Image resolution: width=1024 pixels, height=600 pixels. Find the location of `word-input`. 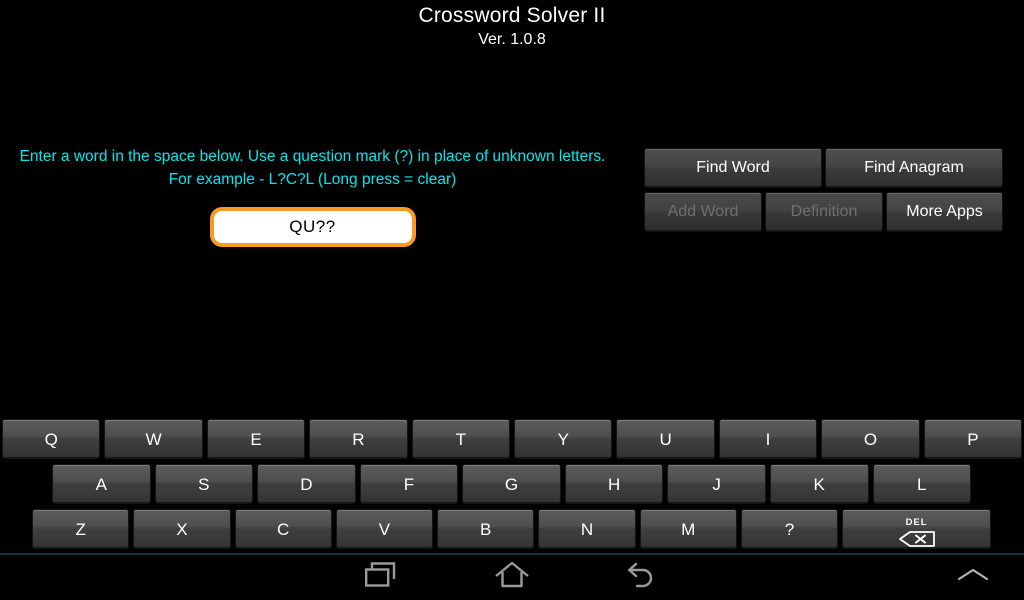

word-input is located at coordinates (312, 227).